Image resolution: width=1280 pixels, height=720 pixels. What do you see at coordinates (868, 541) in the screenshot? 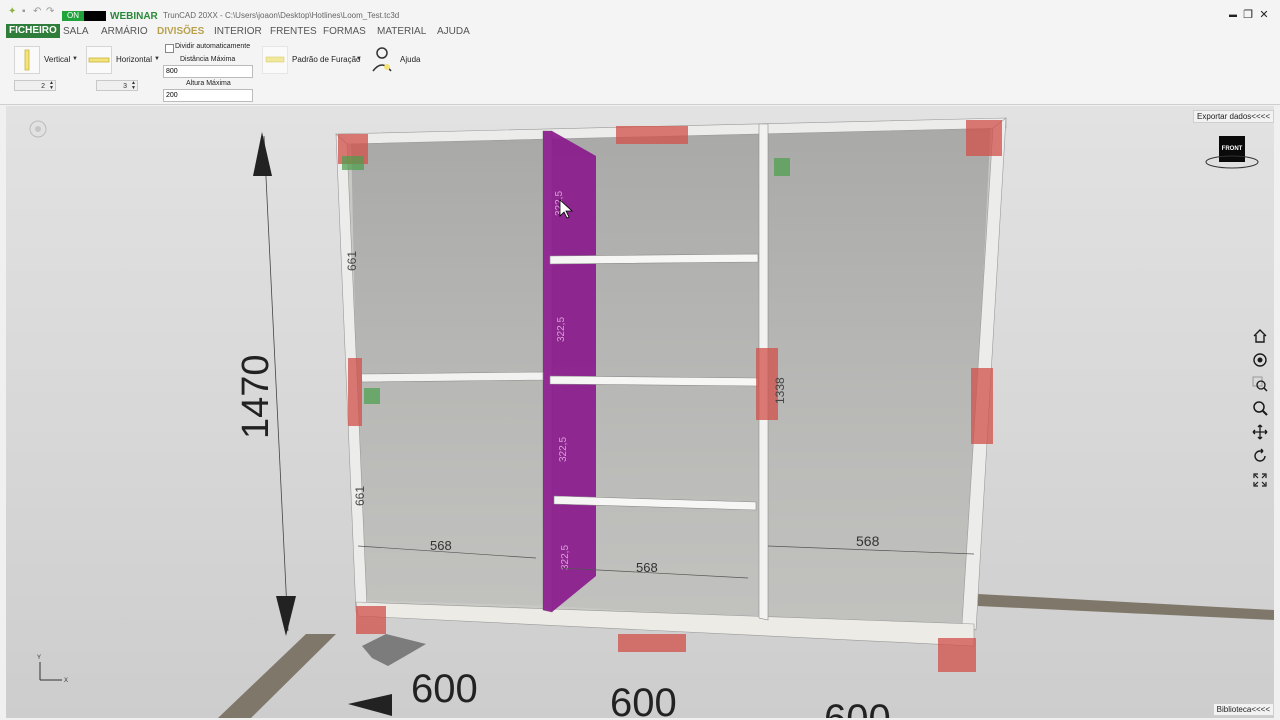
I see `dimension-depth-right: 568` at bounding box center [868, 541].